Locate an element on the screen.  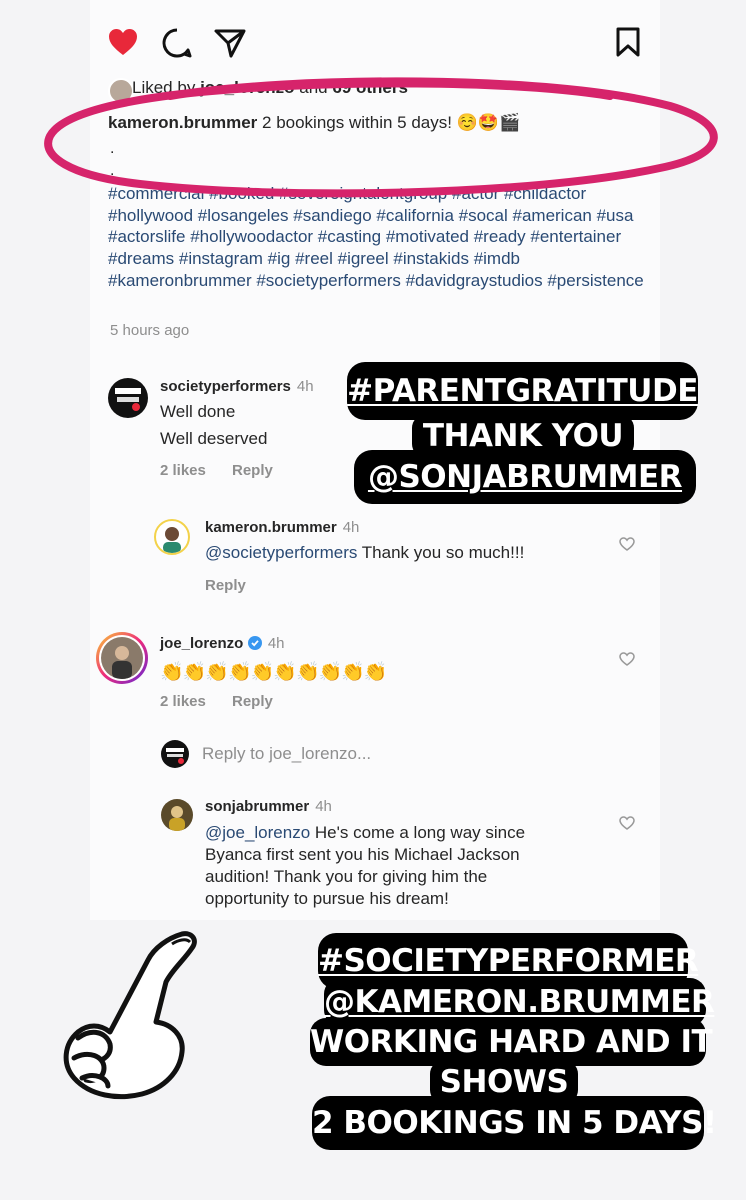
comment-header: sonjabrummer 4h is located at coordinates (268, 806).